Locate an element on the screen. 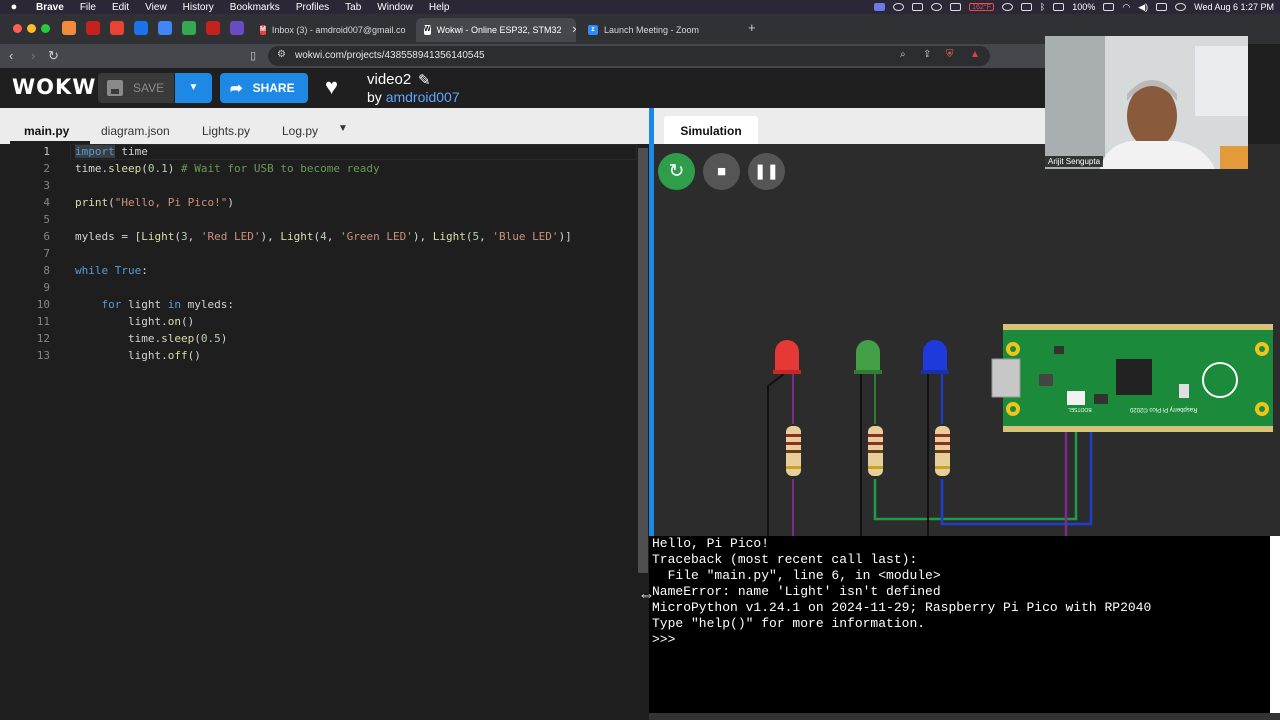  stop-simulation-button: ■ is located at coordinates (721, 171).